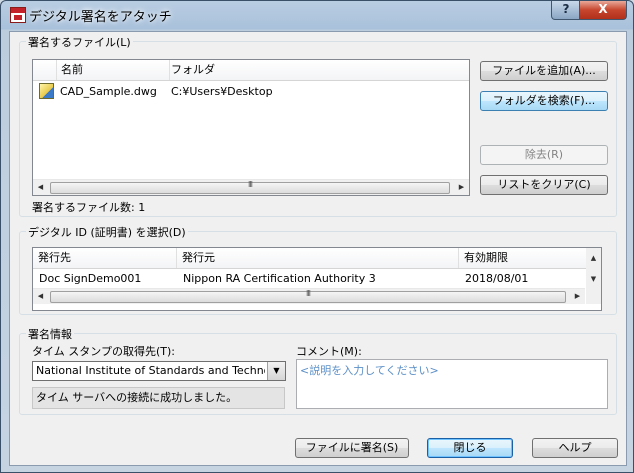 This screenshot has width=634, height=473. I want to click on comment-textarea: <説明を入力してください>, so click(452, 384).